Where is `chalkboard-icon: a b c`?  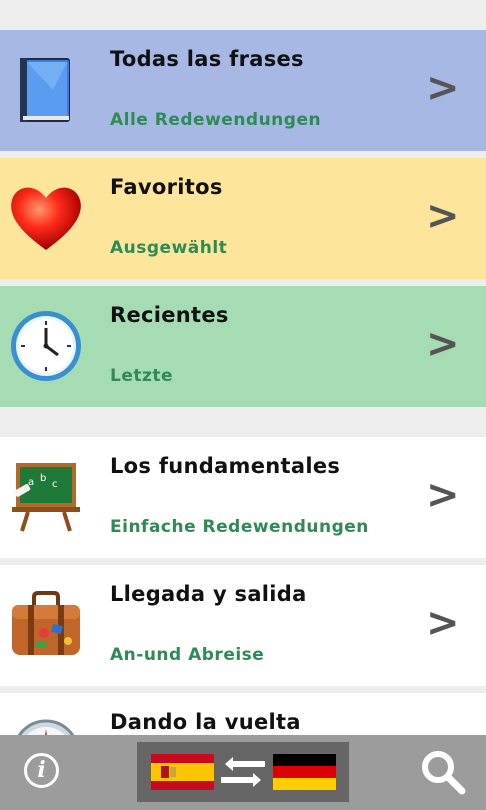
chalkboard-icon: a b c is located at coordinates (46, 497).